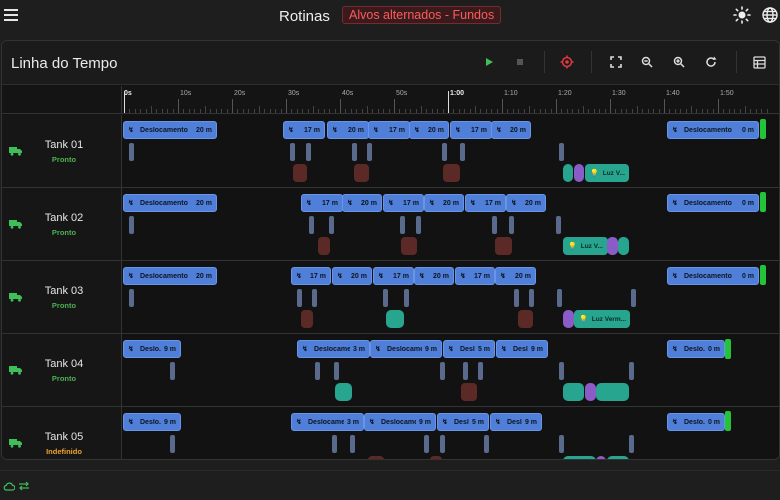 This screenshot has width=780, height=500. I want to click on zoom-out-icon, so click(647, 62).